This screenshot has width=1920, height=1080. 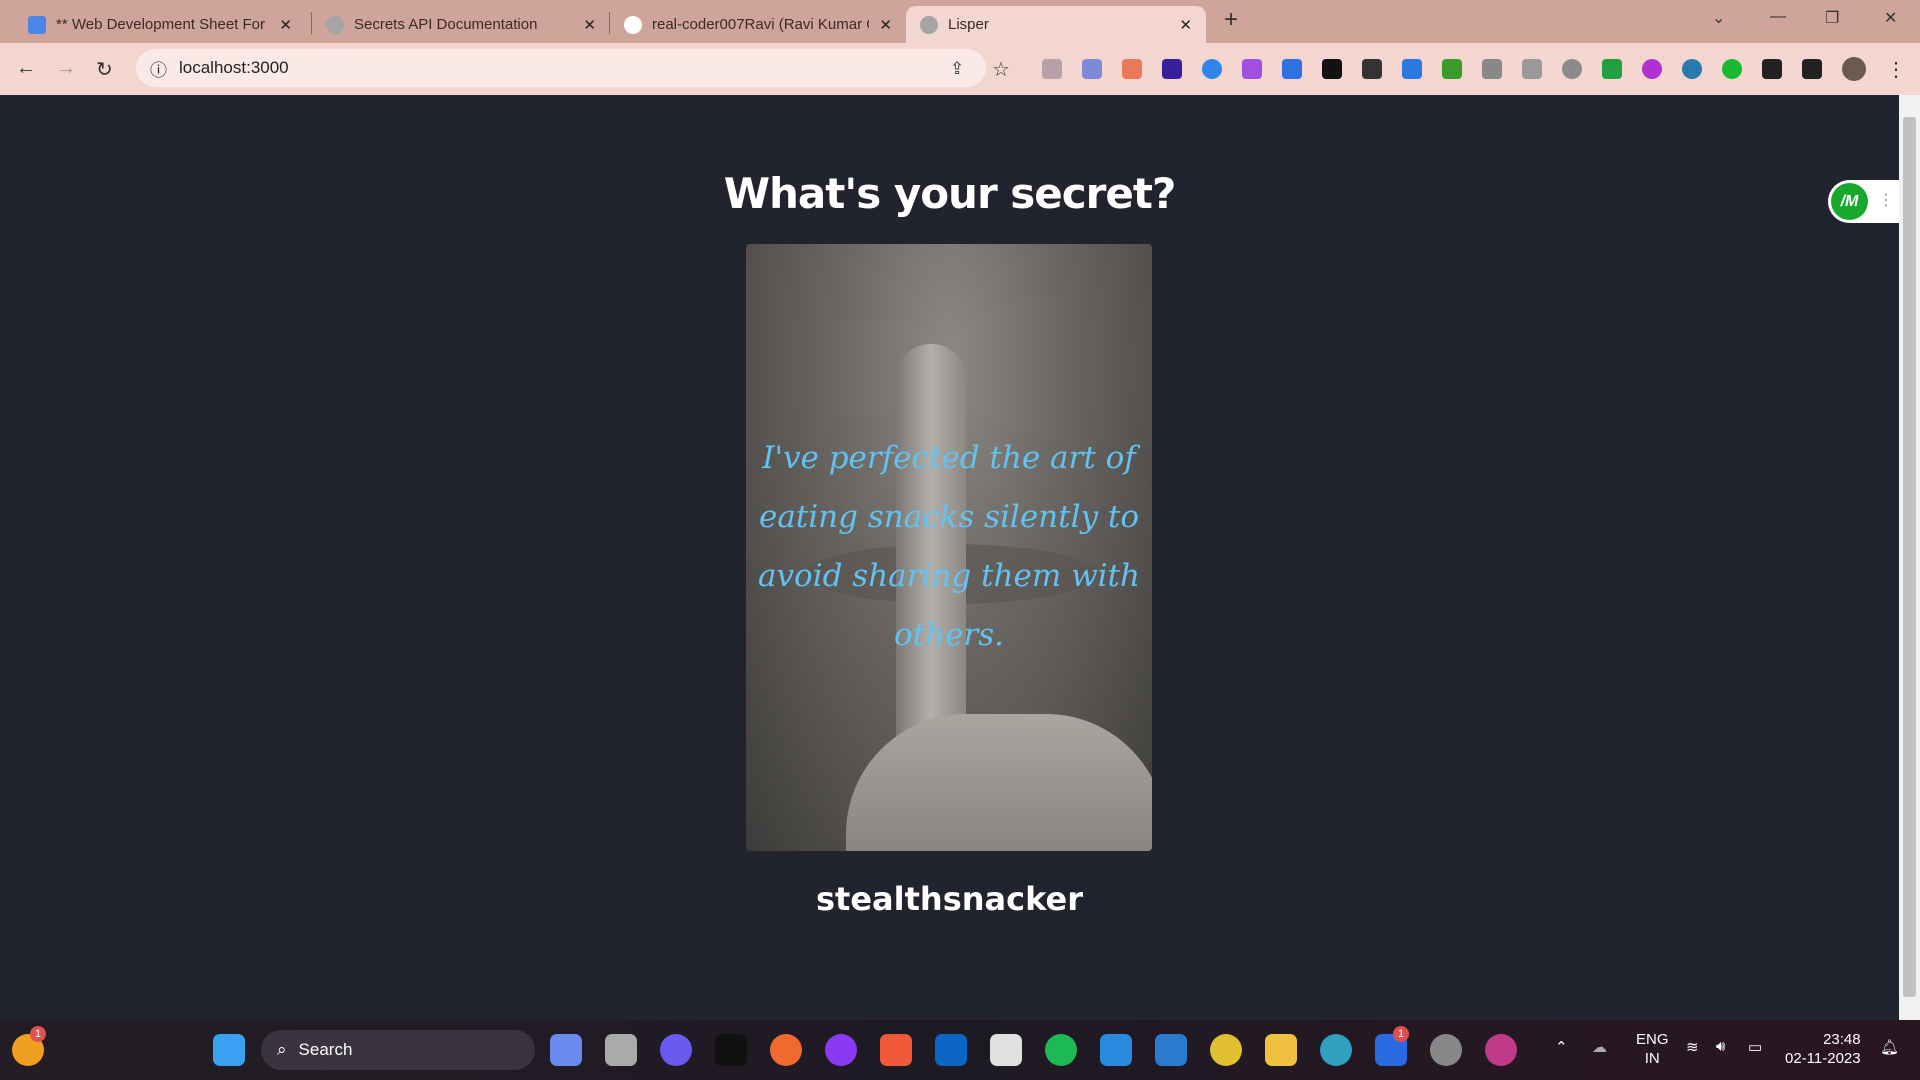 What do you see at coordinates (325, 1049) in the screenshot?
I see `search-label: Search` at bounding box center [325, 1049].